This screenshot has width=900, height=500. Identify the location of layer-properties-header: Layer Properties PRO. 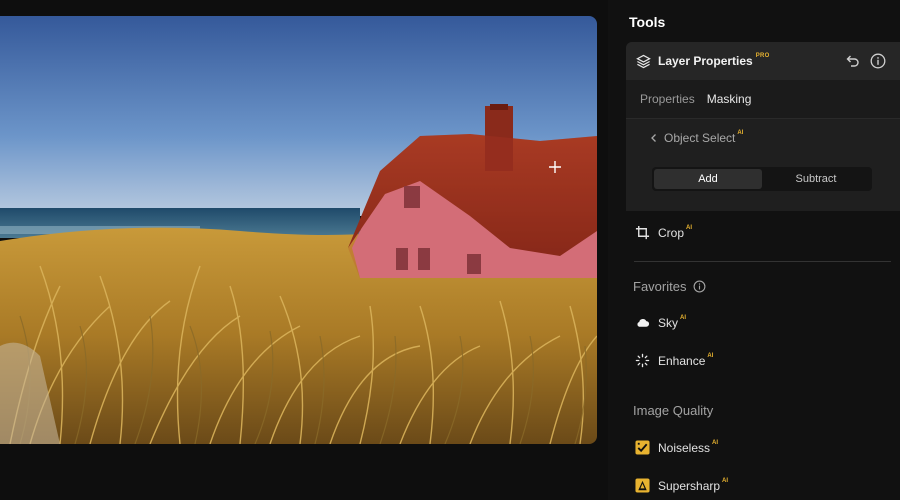
(763, 61).